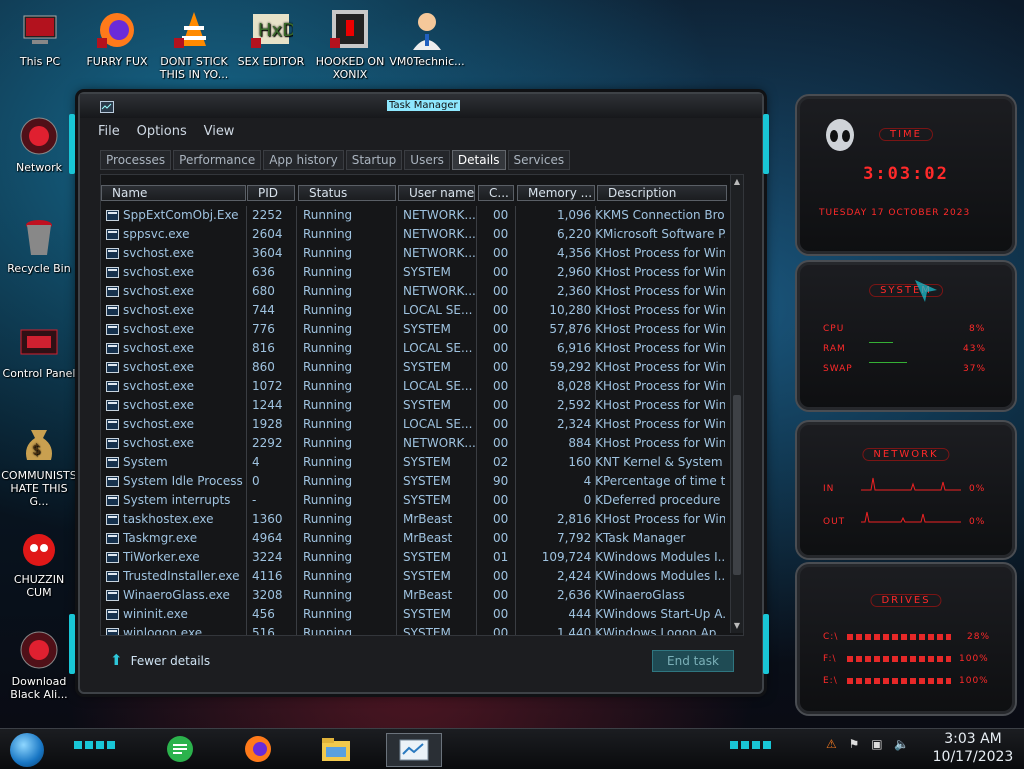 This screenshot has height=769, width=1024. What do you see at coordinates (161, 557) in the screenshot?
I see `process-name: TiWorker.exe` at bounding box center [161, 557].